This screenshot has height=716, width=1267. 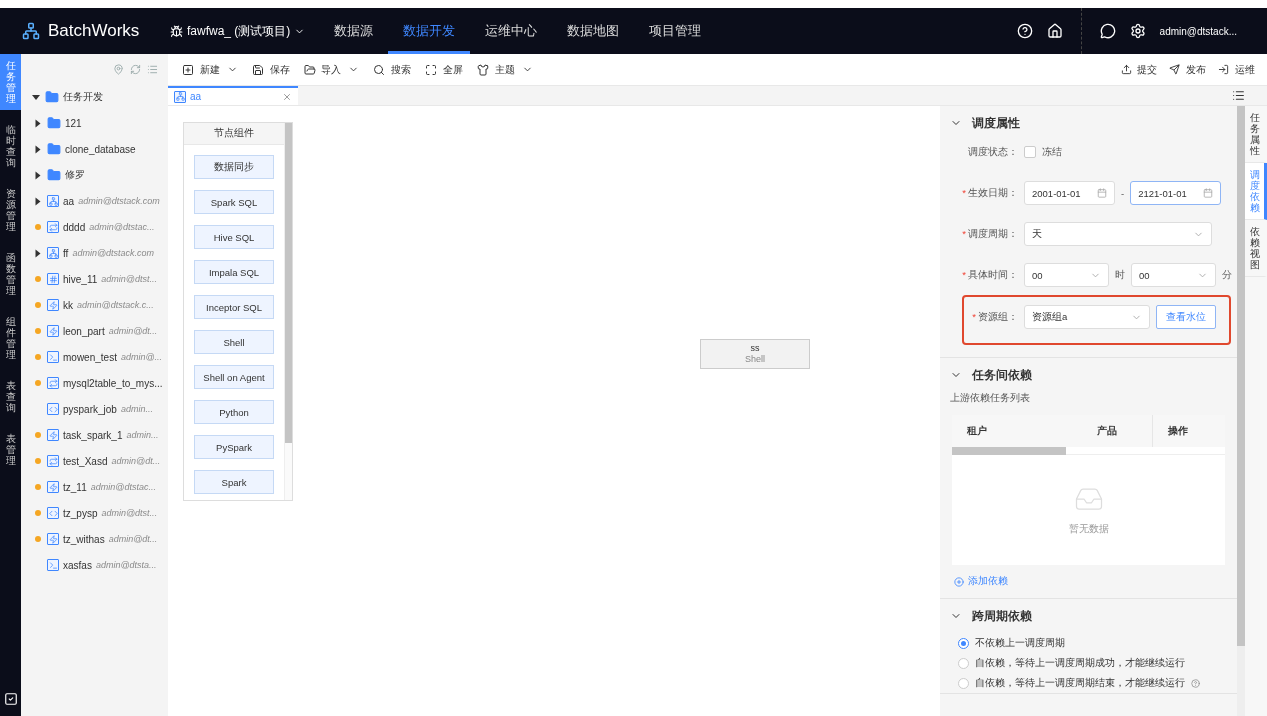 I want to click on rail-tab: 临时查询, so click(x=10, y=146).